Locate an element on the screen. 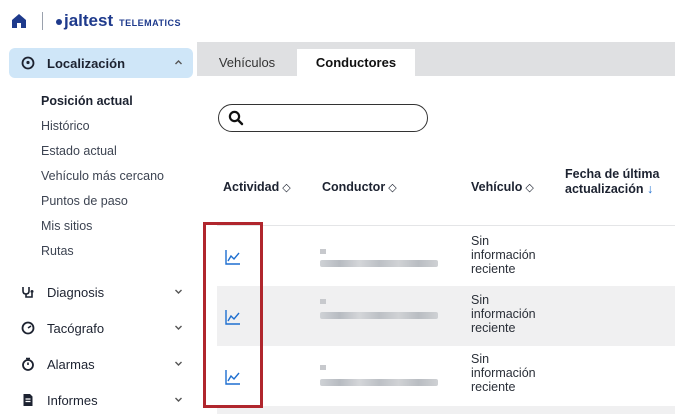 This screenshot has width=675, height=415. column-label: Actividad is located at coordinates (251, 187).